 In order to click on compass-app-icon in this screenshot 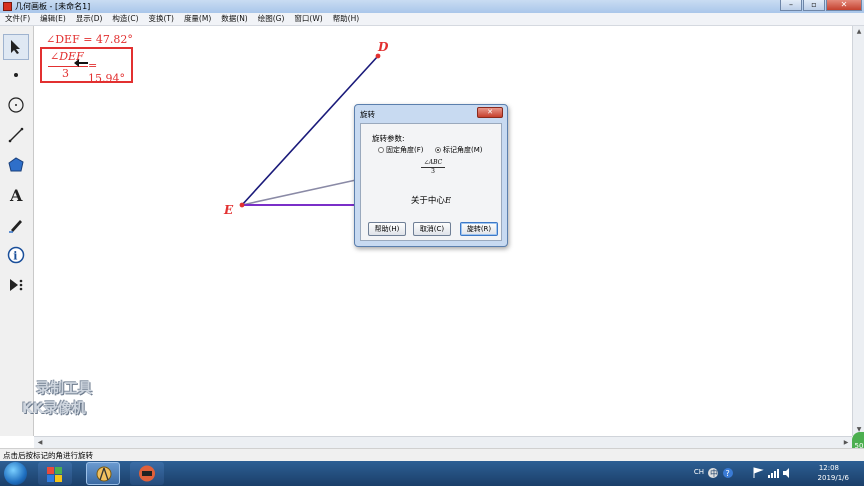, I will do `click(104, 474)`.